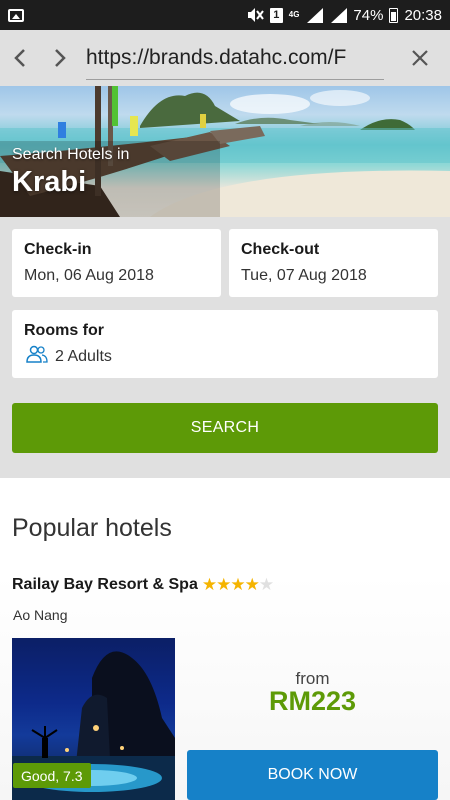 Image resolution: width=450 pixels, height=800 pixels. I want to click on book-now-button: BOOK NOW, so click(312, 775).